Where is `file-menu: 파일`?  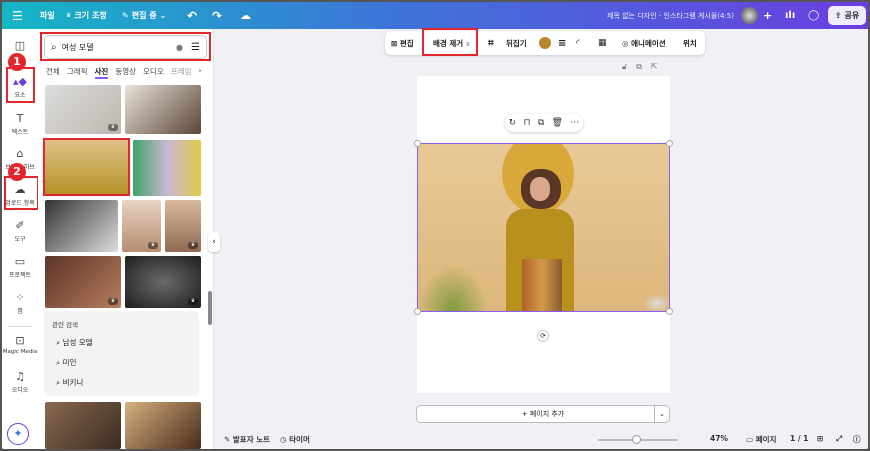
file-menu: 파일 is located at coordinates (47, 15).